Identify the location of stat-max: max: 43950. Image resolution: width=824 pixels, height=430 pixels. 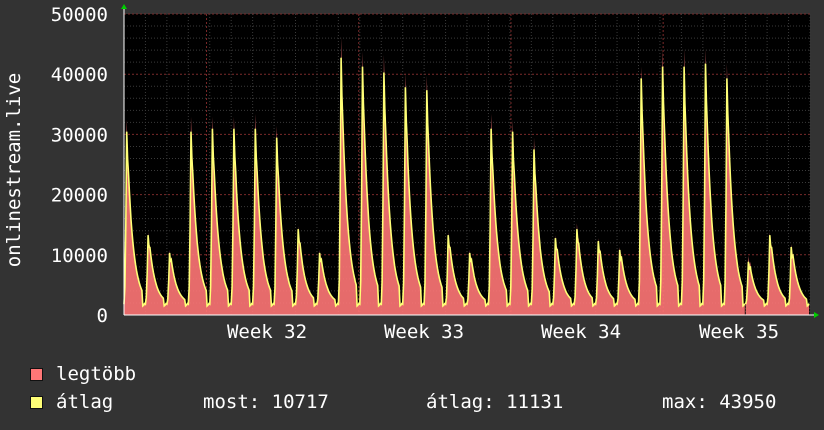
(719, 402).